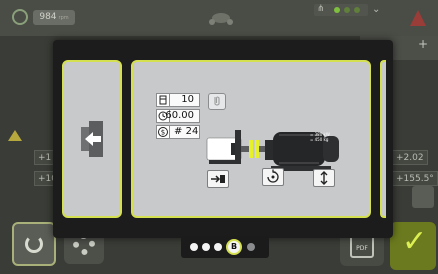 The height and width of the screenshot is (274, 438). Describe the element at coordinates (319, 139) in the screenshot. I see `motor-weight: = 450 kg` at that location.